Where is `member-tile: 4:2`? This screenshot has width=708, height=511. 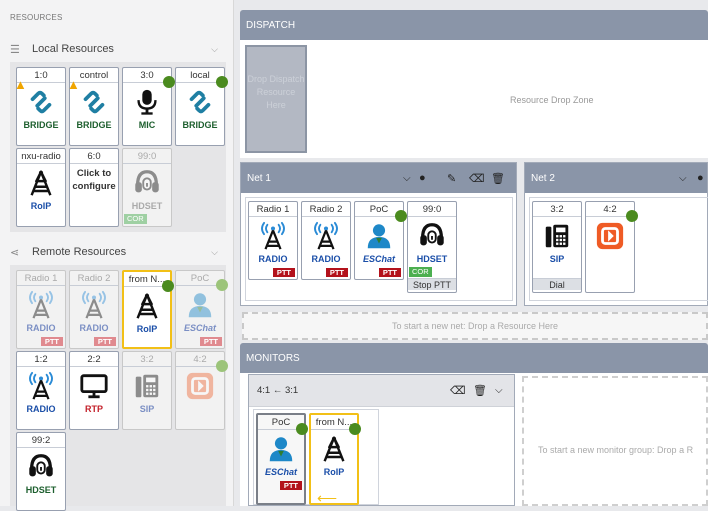 member-tile: 4:2 is located at coordinates (611, 247).